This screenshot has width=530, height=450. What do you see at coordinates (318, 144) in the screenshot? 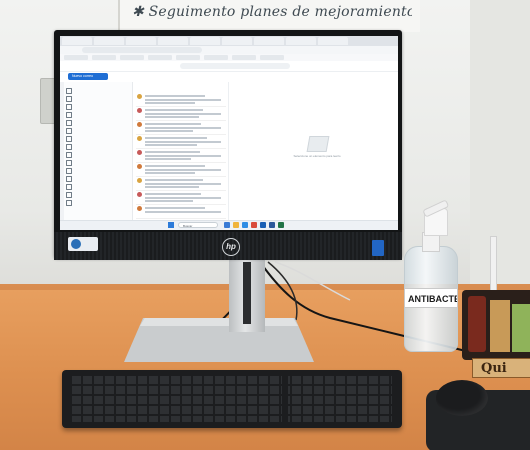
I see `empty-folder-icon` at bounding box center [318, 144].